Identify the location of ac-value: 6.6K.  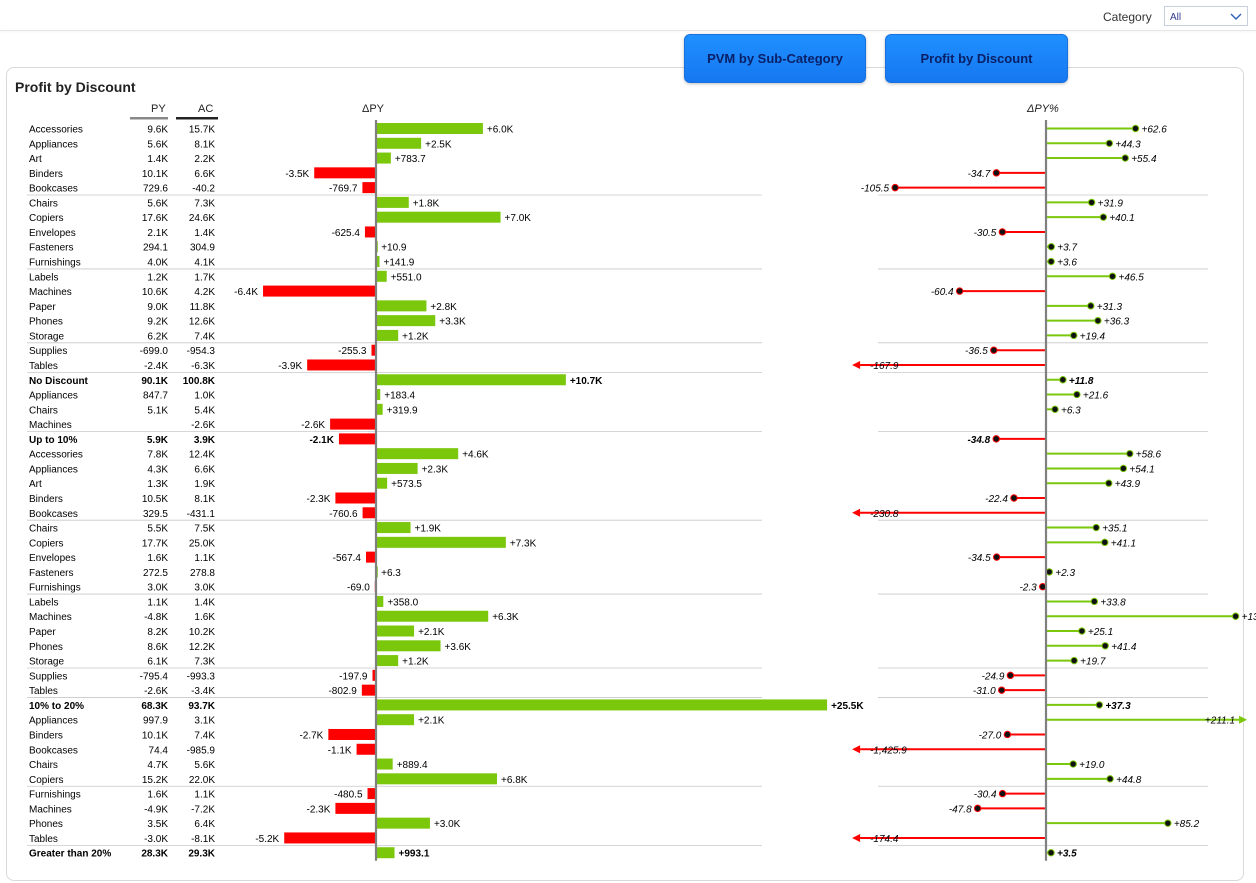
(204, 469).